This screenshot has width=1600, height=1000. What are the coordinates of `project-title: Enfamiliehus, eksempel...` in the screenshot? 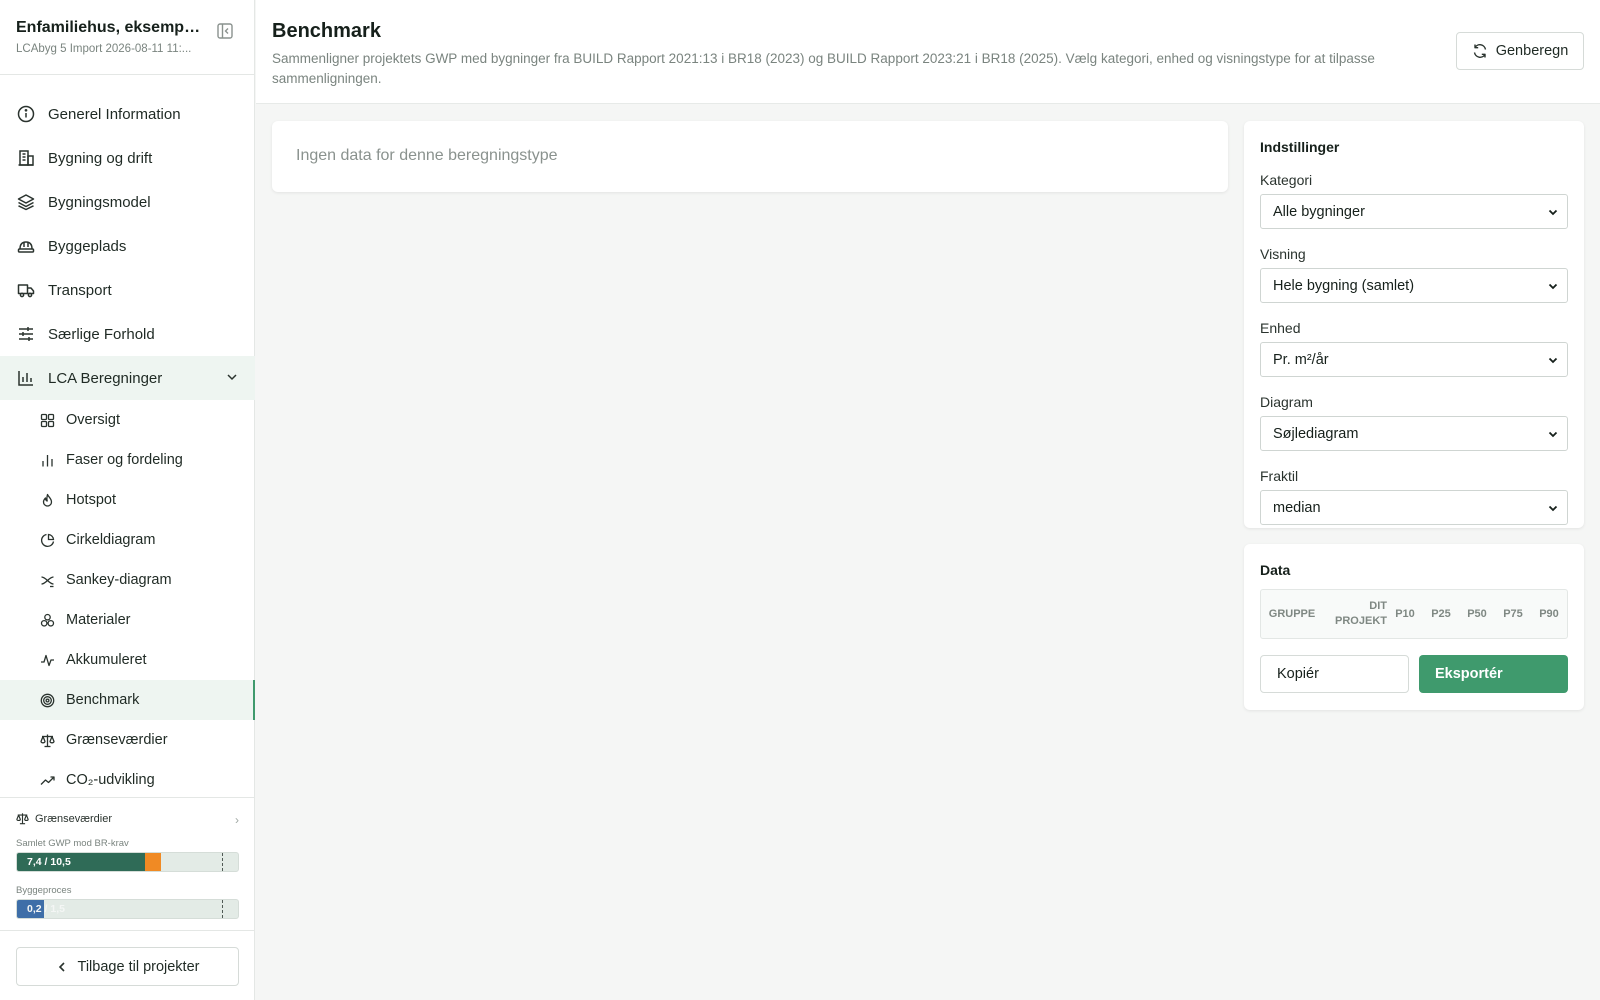 It's located at (109, 27).